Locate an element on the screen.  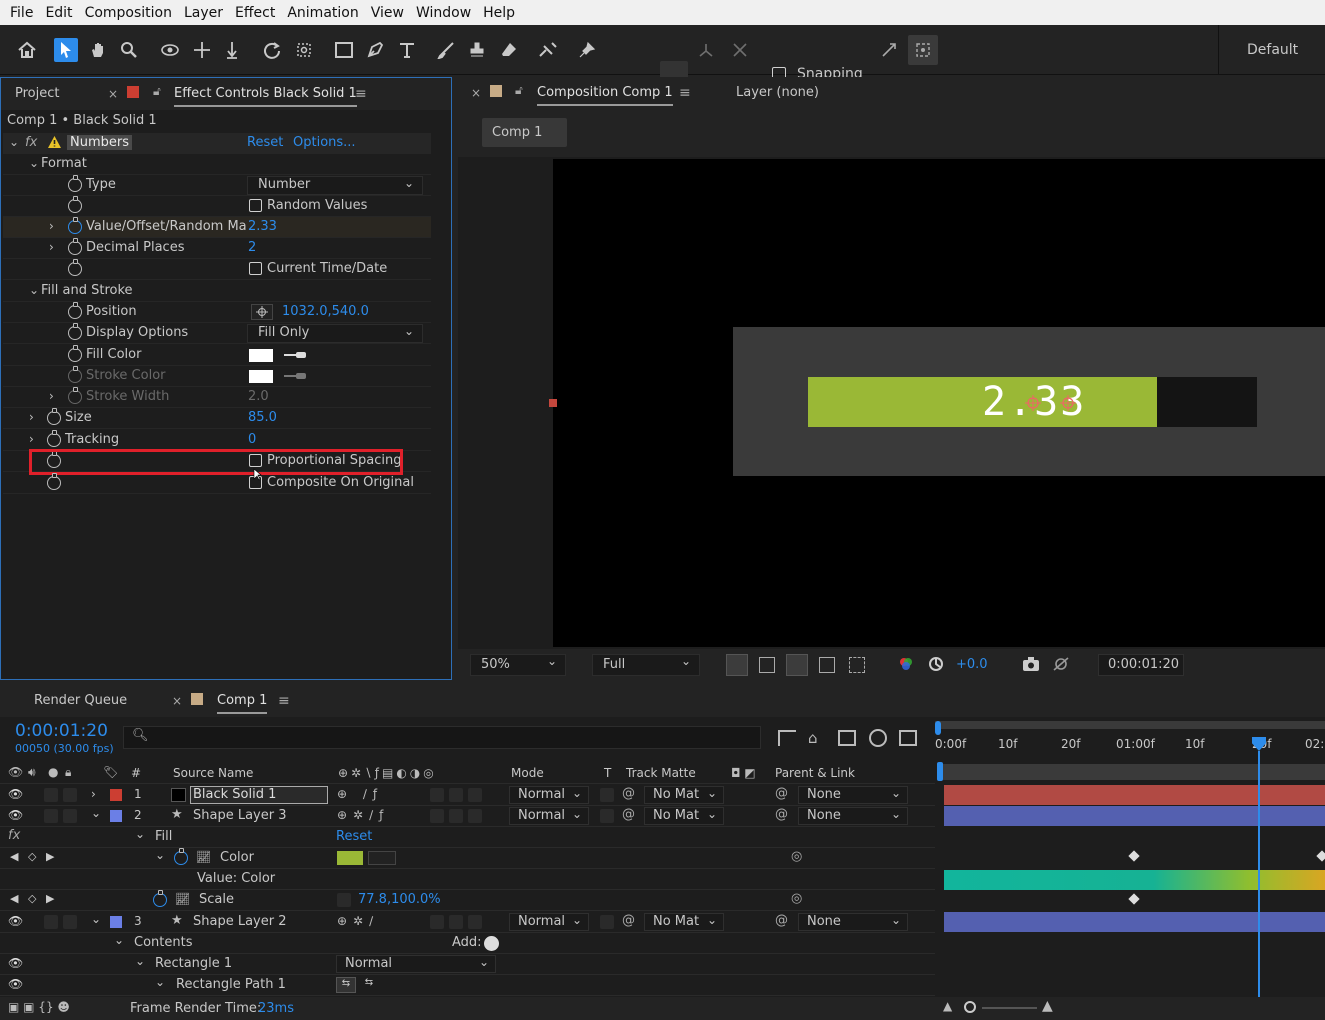
region-of-interest-icon is located at coordinates (827, 665).